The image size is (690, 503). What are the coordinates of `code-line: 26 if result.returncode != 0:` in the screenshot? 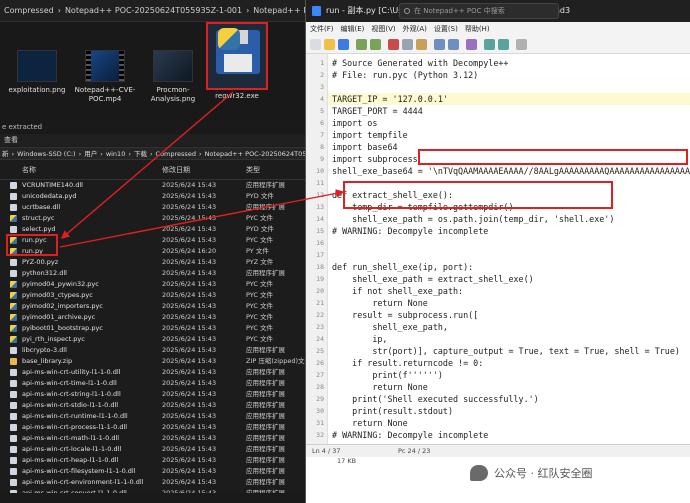 It's located at (503, 363).